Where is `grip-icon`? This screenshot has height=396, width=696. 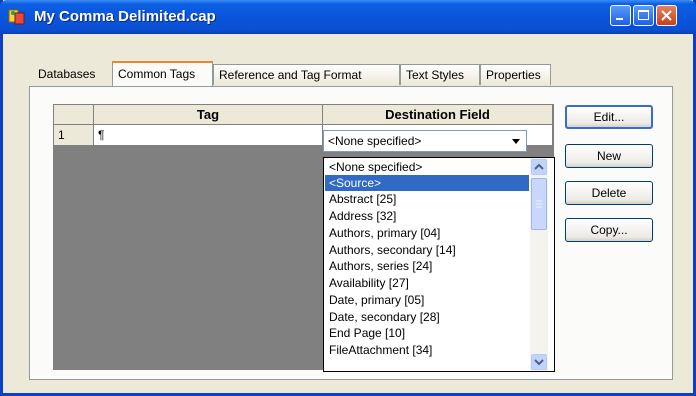 grip-icon is located at coordinates (539, 204).